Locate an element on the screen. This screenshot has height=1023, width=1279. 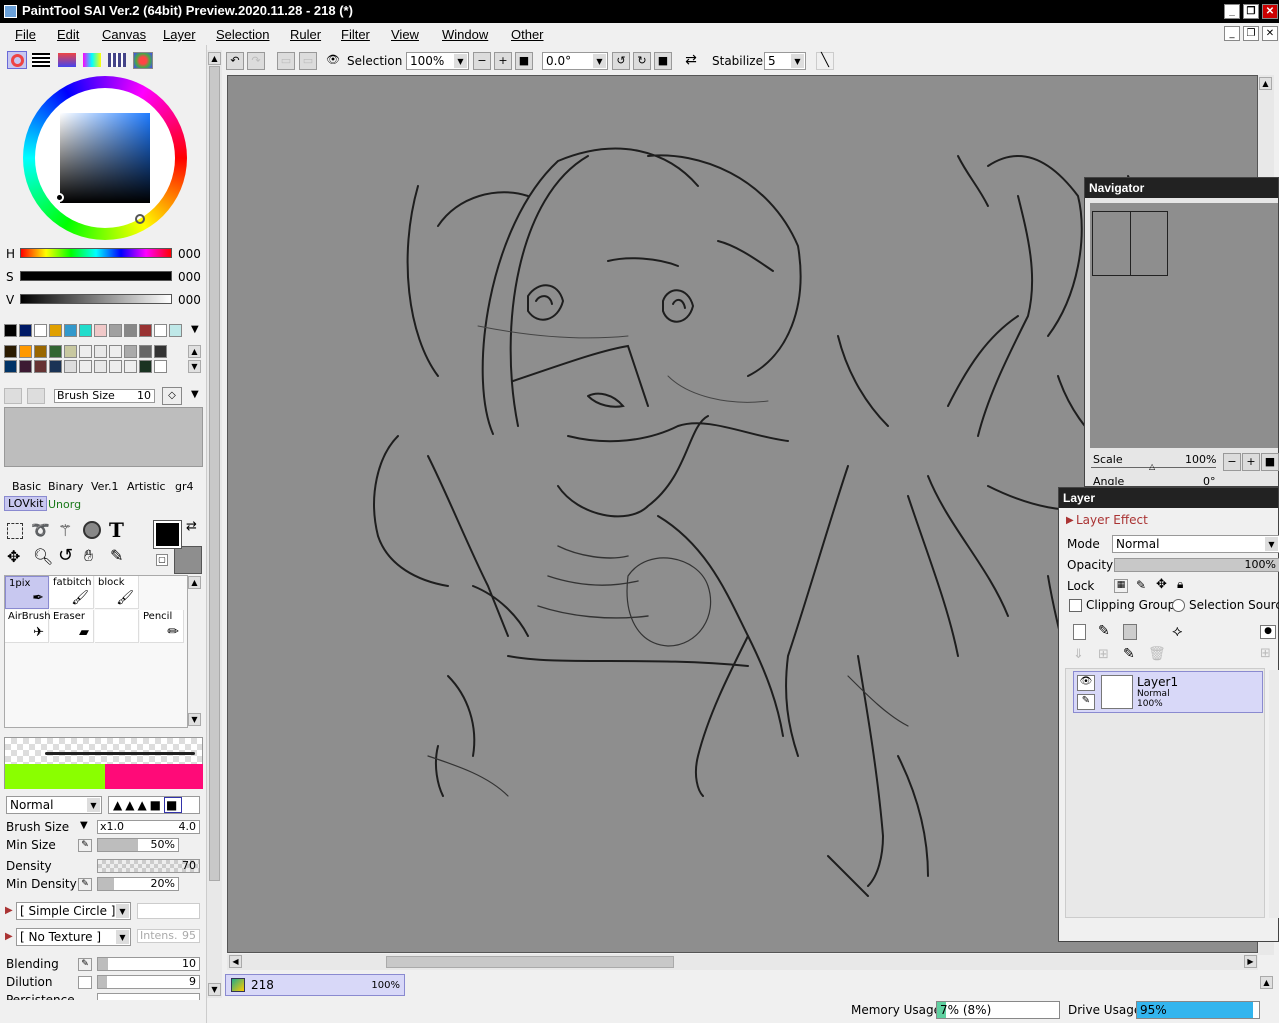
value-slider is located at coordinates (96, 299).